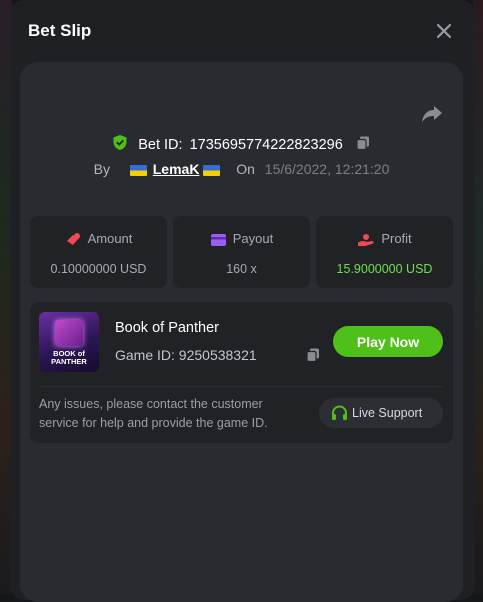 The width and height of the screenshot is (483, 602). What do you see at coordinates (60, 30) in the screenshot?
I see `modal-title: Bet Slip` at bounding box center [60, 30].